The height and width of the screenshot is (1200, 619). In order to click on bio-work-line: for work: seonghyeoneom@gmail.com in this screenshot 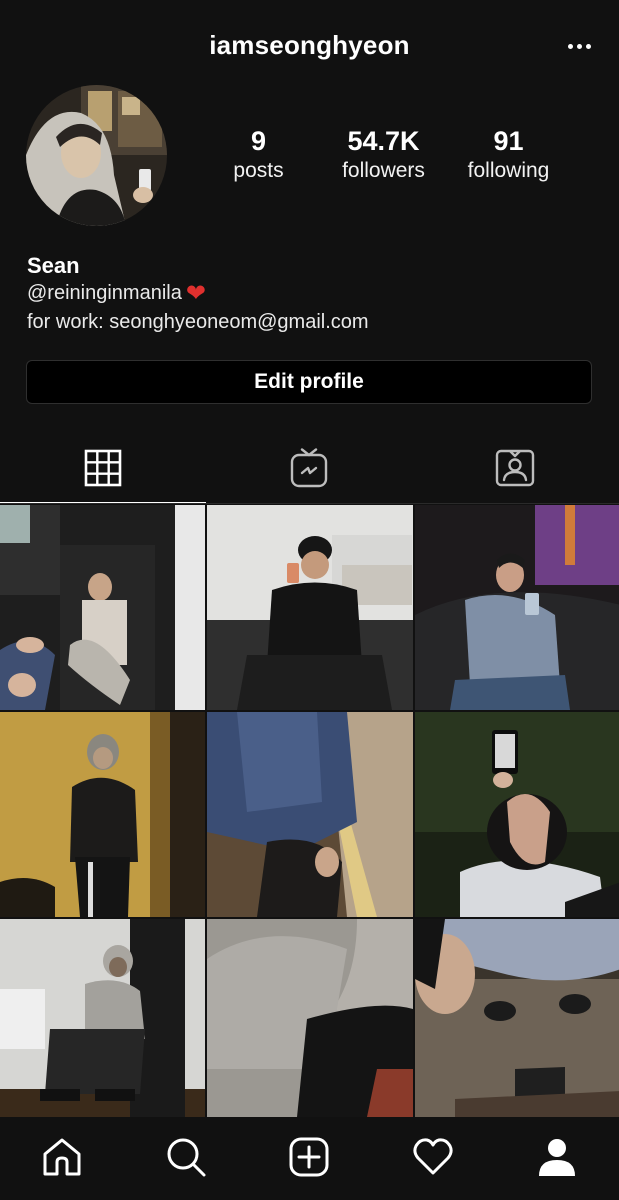, I will do `click(198, 322)`.